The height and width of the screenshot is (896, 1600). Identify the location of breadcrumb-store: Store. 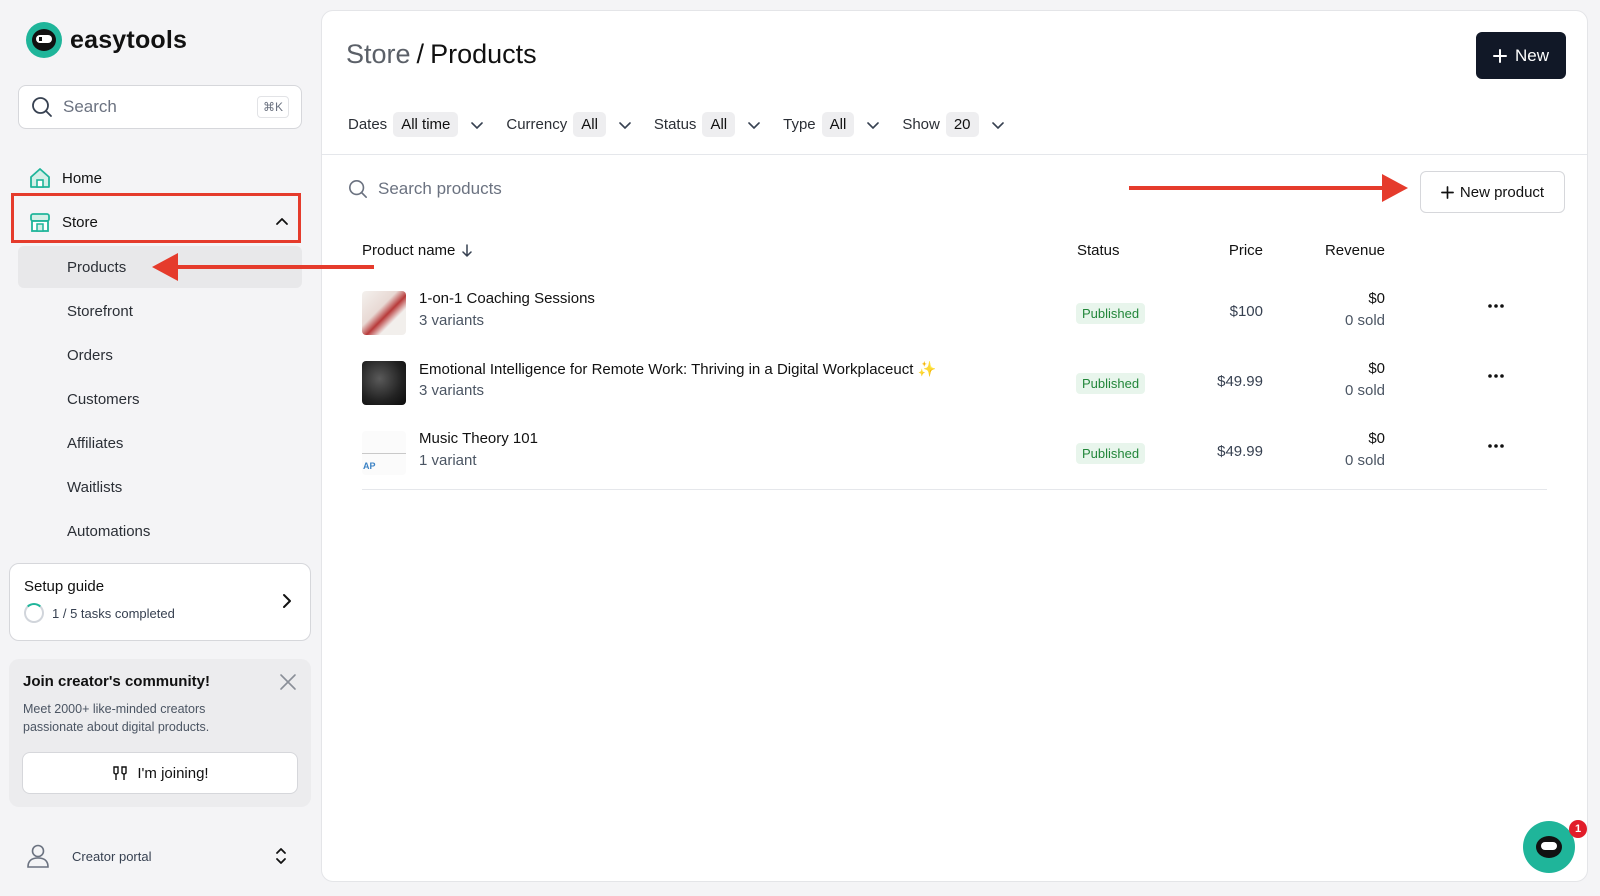
(378, 54).